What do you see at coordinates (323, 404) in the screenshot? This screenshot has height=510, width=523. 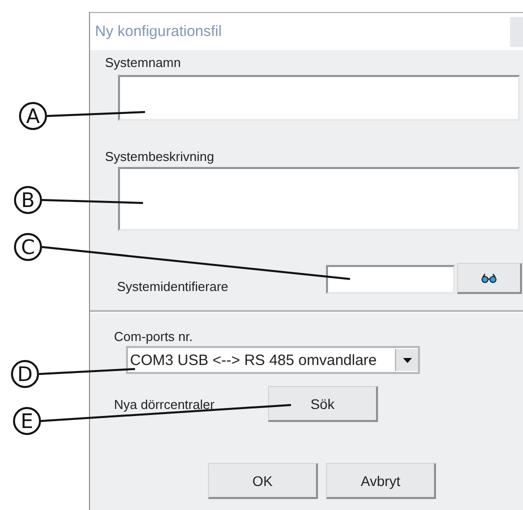 I see `search-button: Sök` at bounding box center [323, 404].